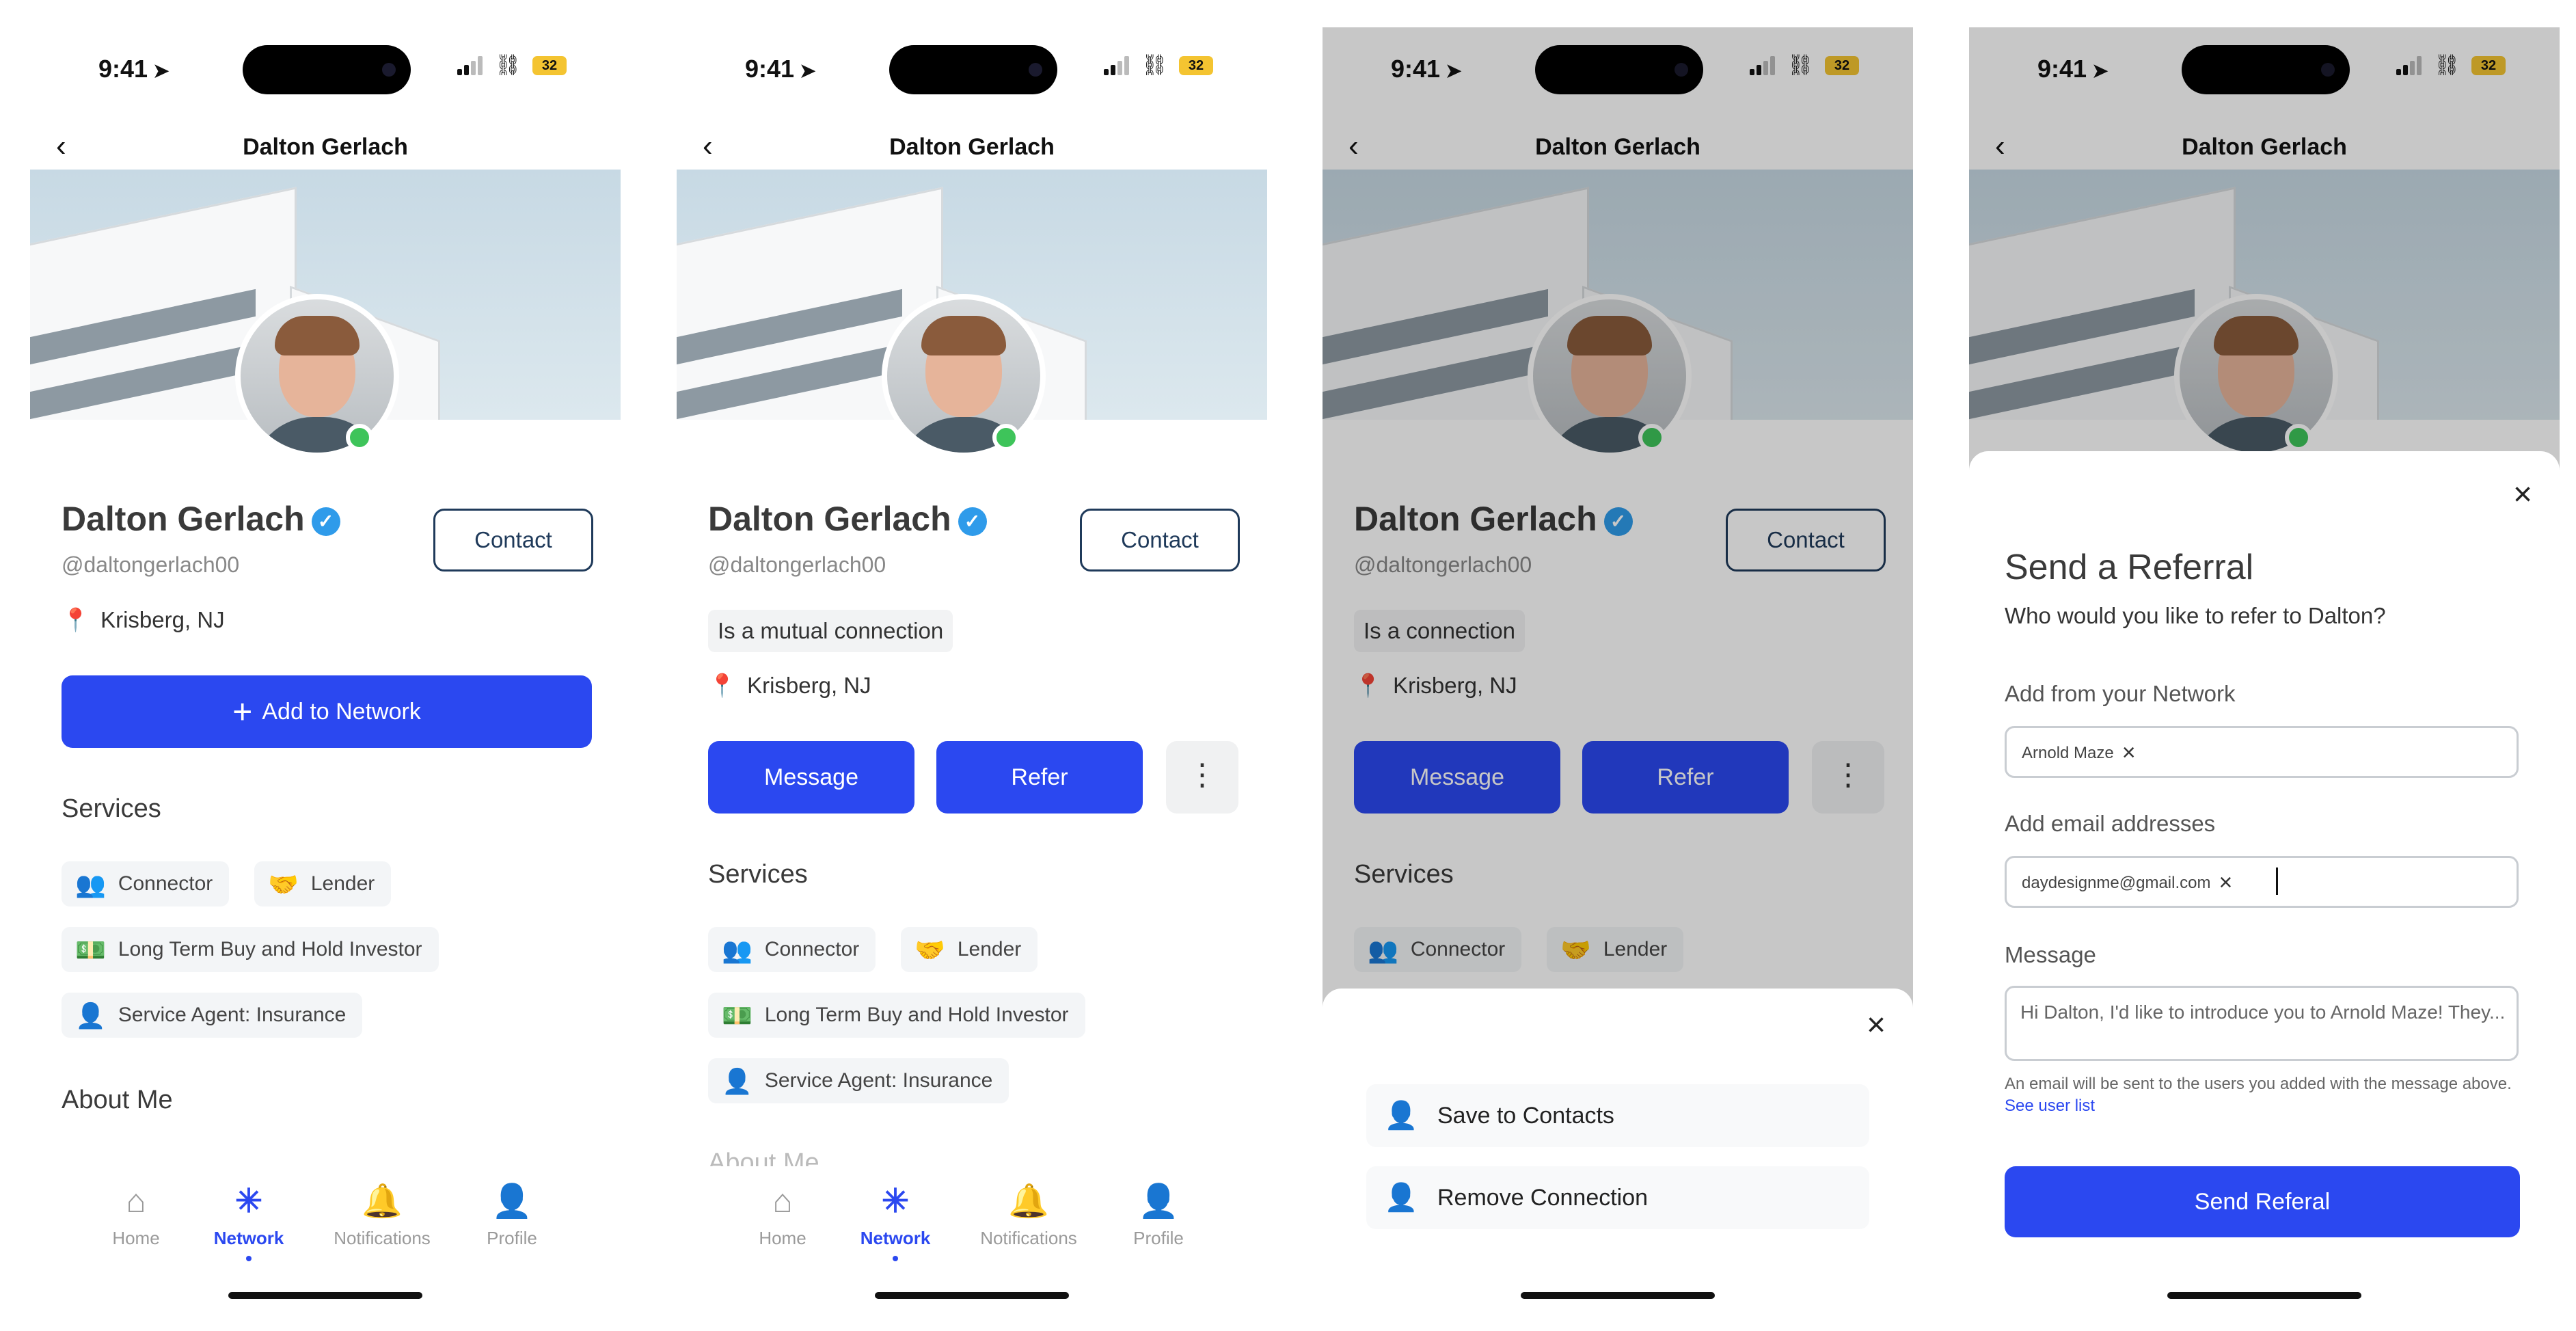 The image size is (2576, 1331). What do you see at coordinates (327, 712) in the screenshot?
I see `add-to-network-button: + Add to Network` at bounding box center [327, 712].